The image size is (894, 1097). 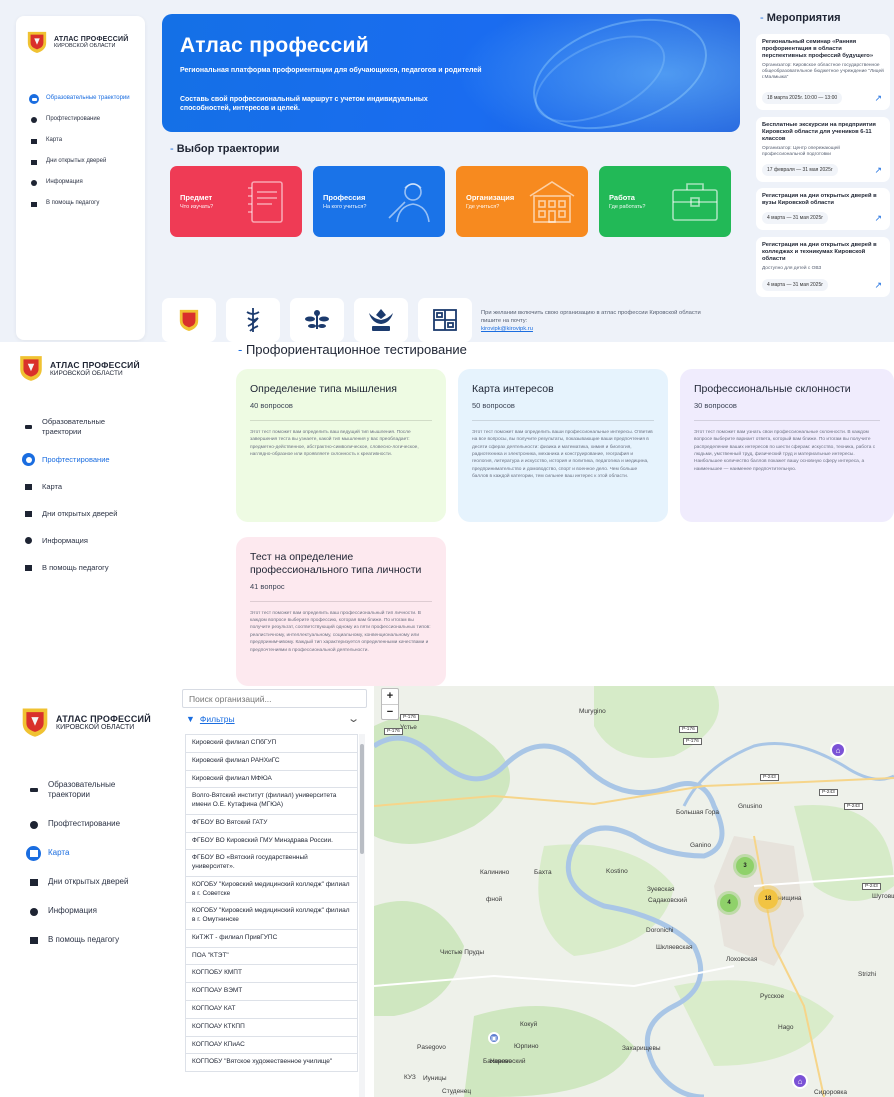 I want to click on chevron-down-icon: ⌄, so click(x=353, y=718).